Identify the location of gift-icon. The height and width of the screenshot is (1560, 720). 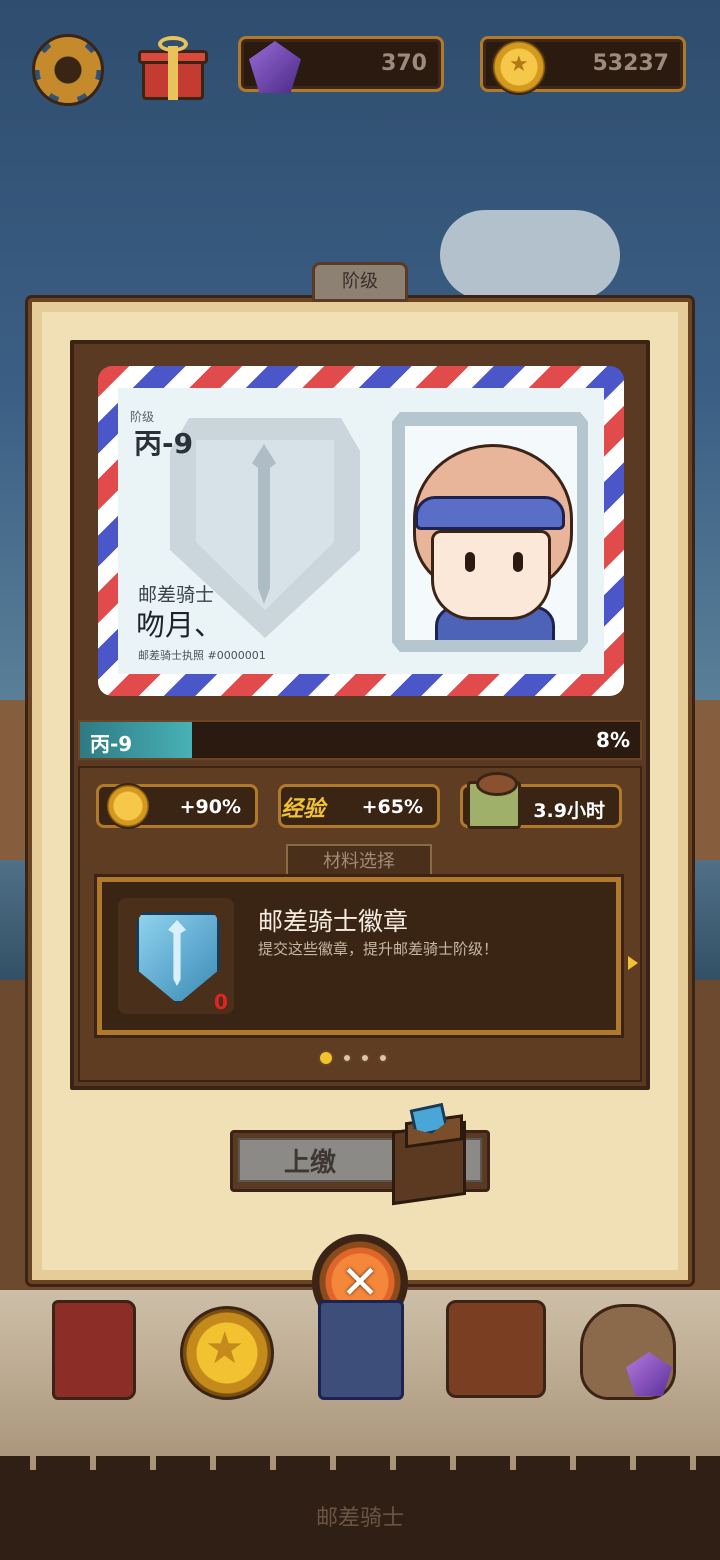
(173, 69).